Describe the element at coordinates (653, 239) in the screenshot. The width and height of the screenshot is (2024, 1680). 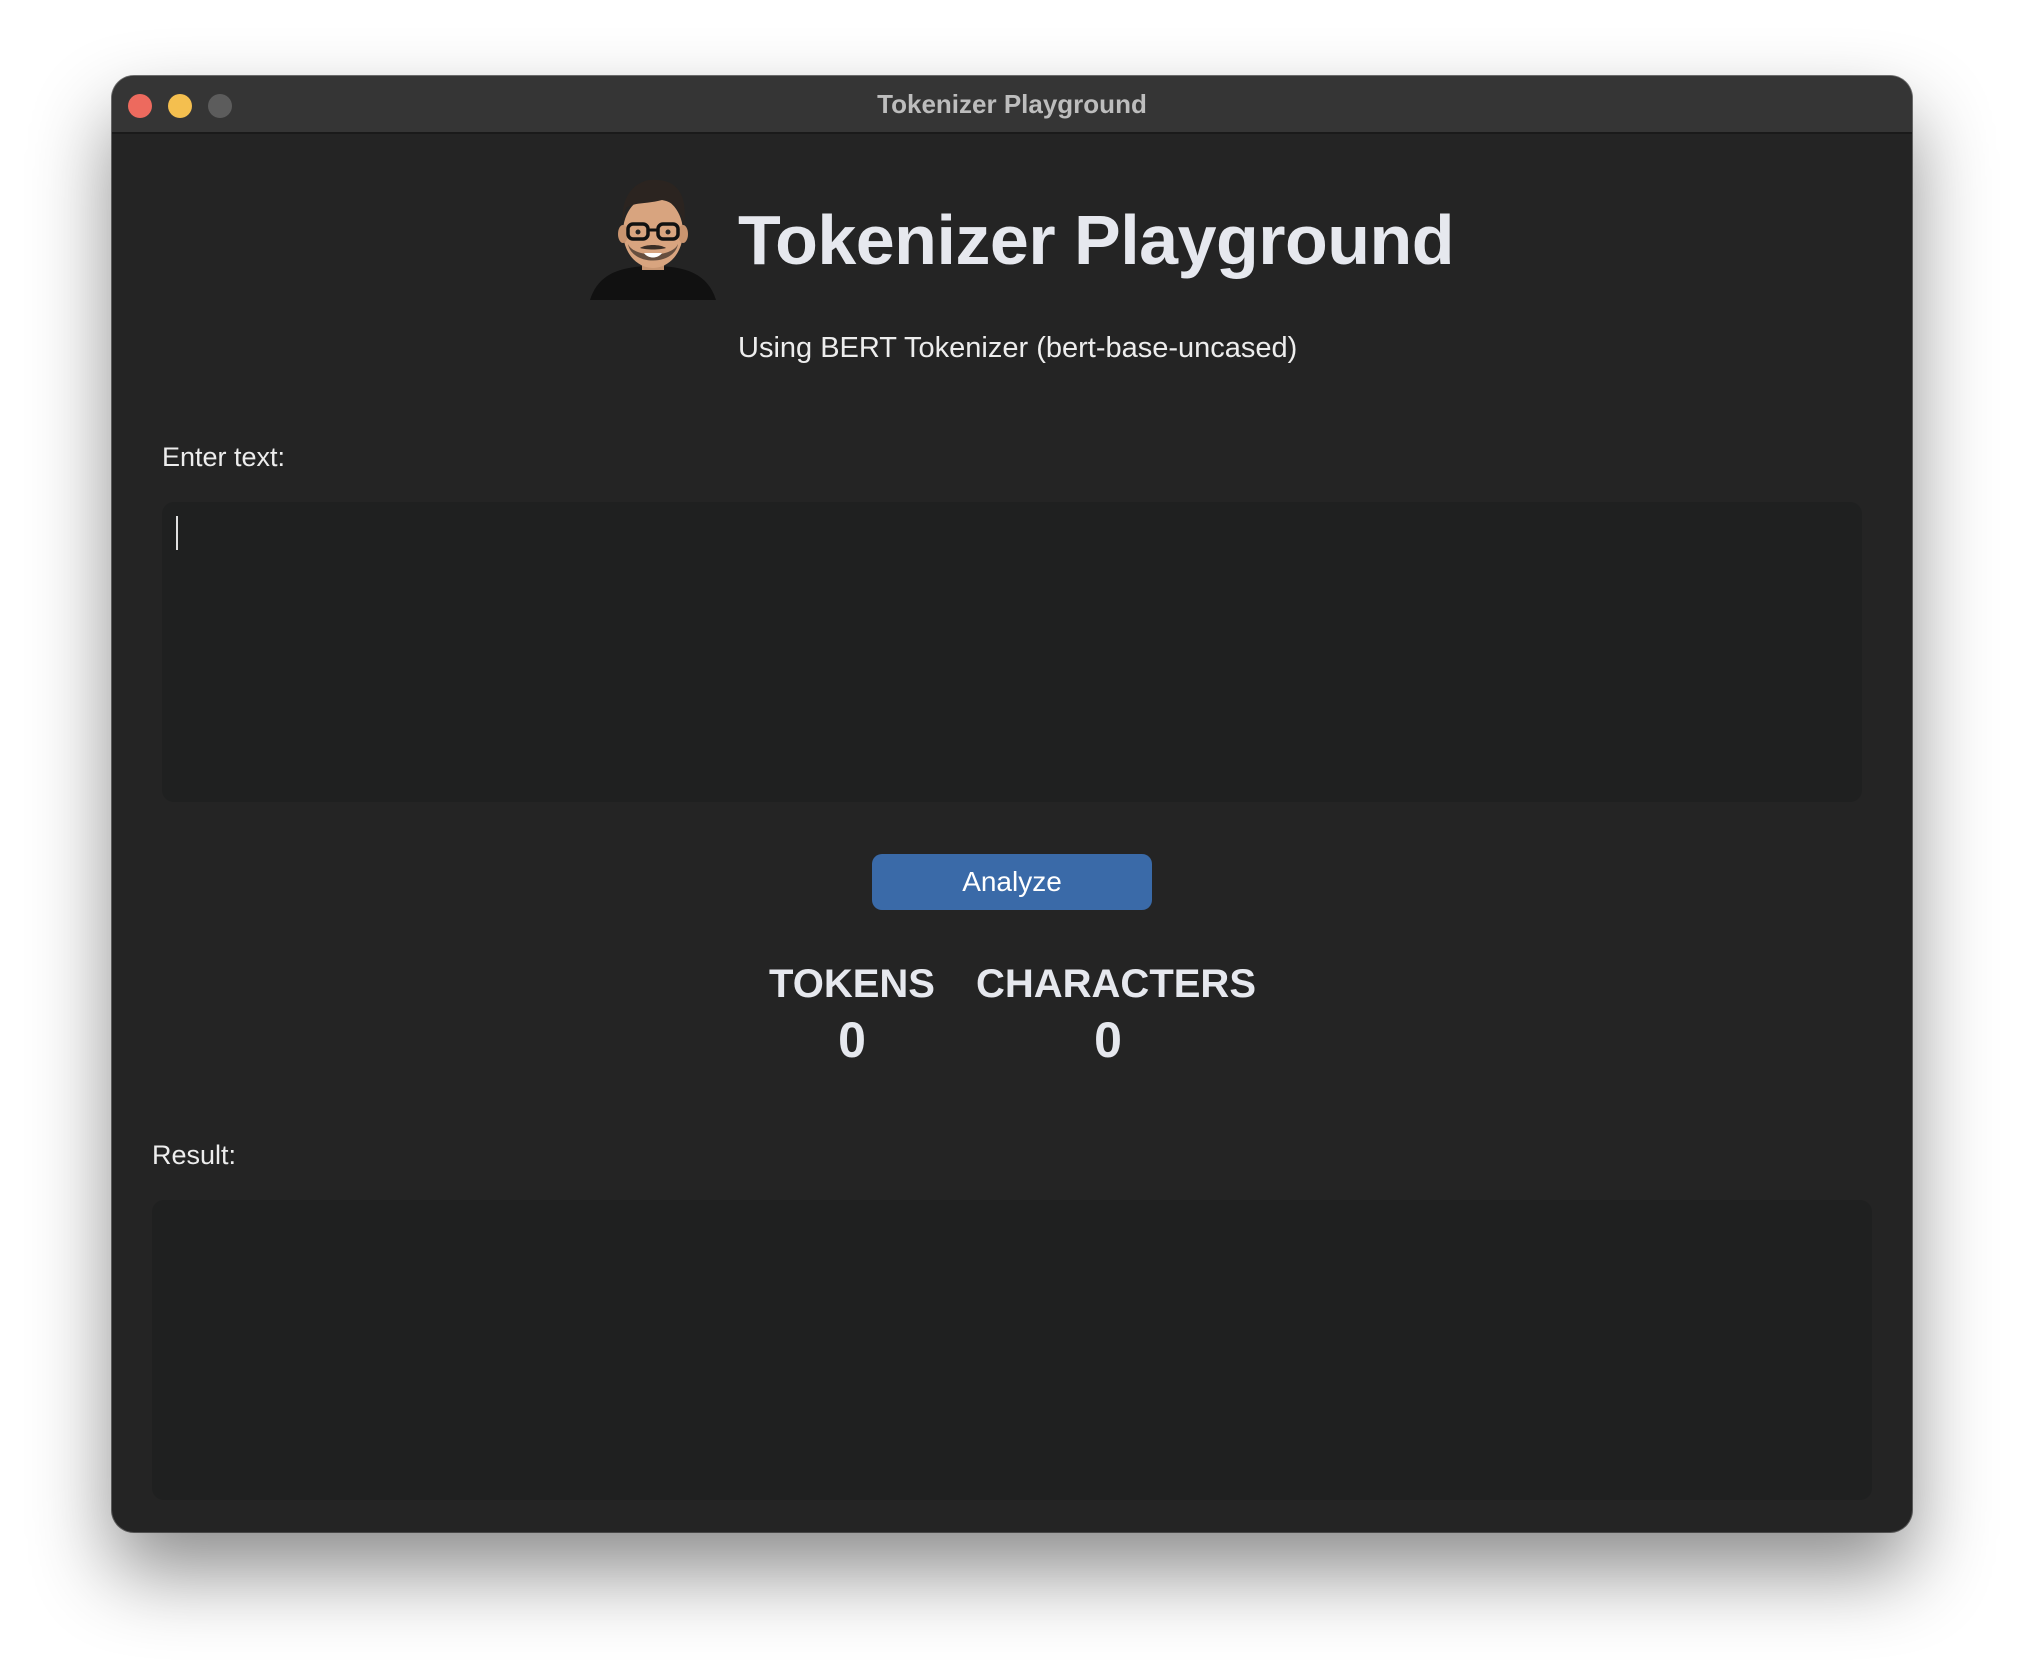
I see `cartoon-avatar-icon` at that location.